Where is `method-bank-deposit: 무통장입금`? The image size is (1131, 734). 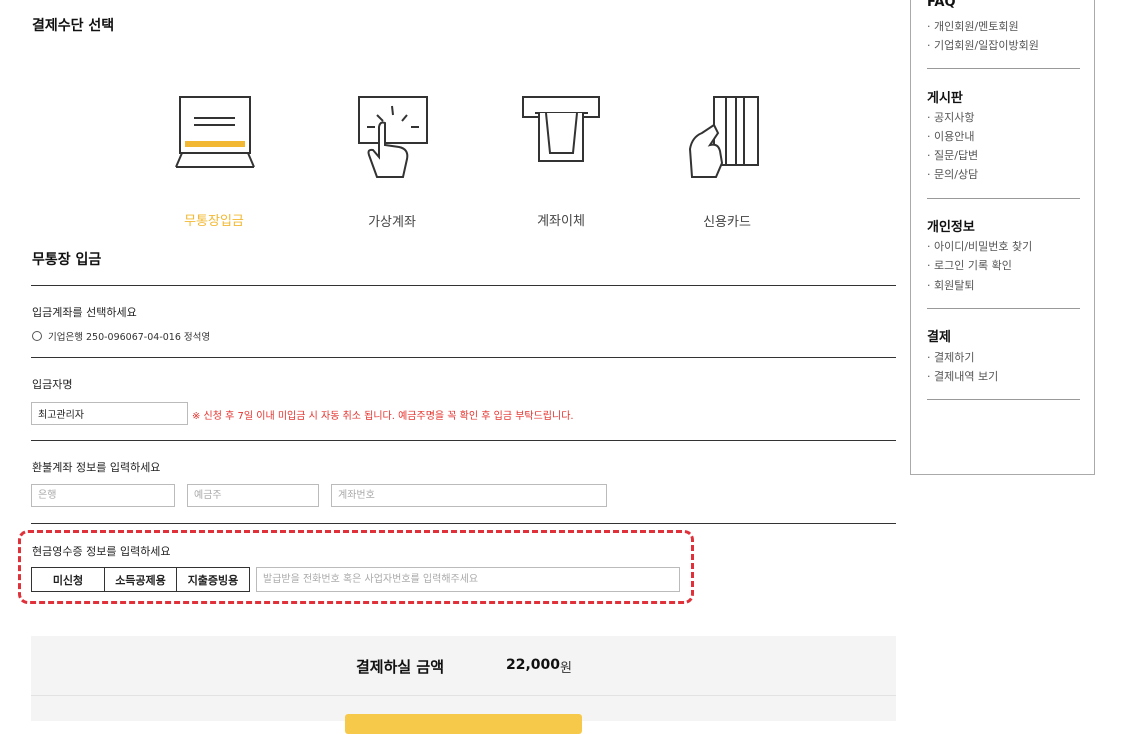 method-bank-deposit: 무통장입금 is located at coordinates (214, 161).